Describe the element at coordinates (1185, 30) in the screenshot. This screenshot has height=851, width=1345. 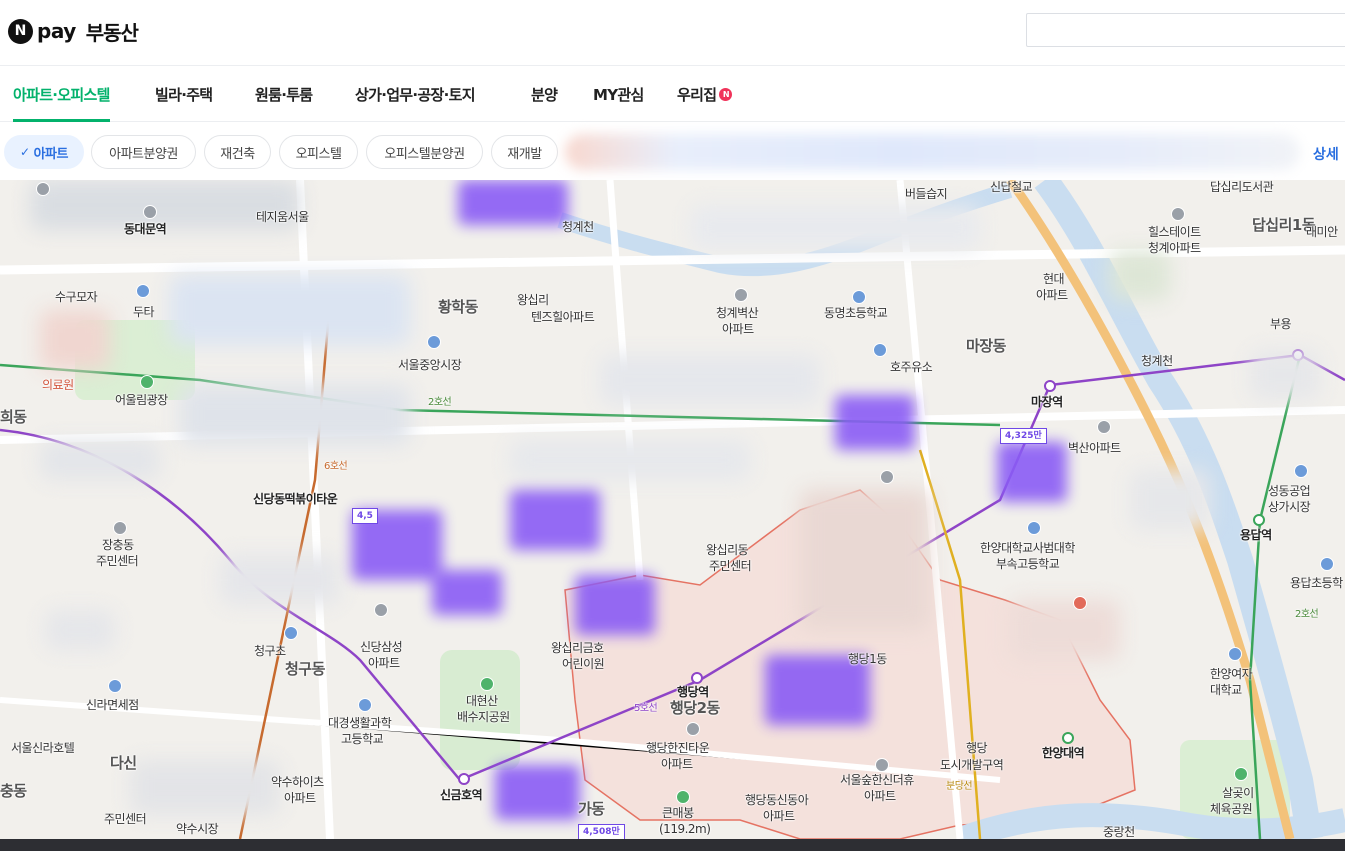
I see `search-input` at that location.